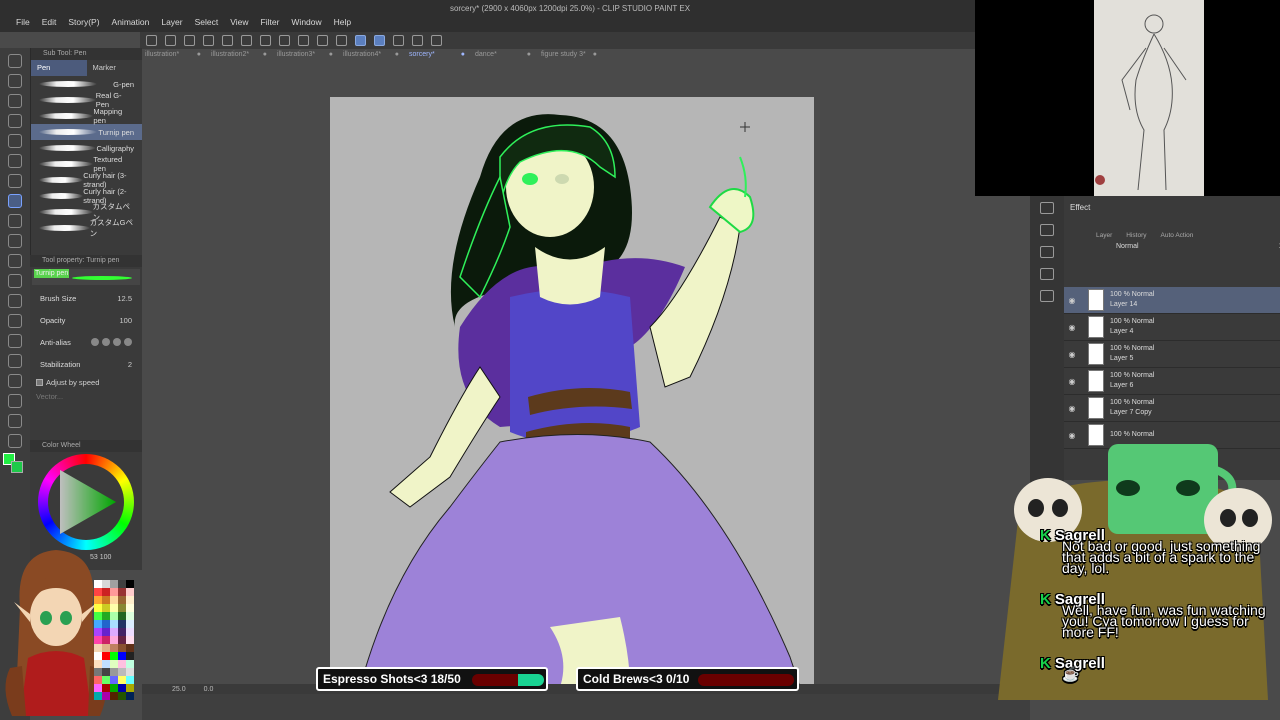 The height and width of the screenshot is (720, 1280). I want to click on pen-icon, so click(15, 201).